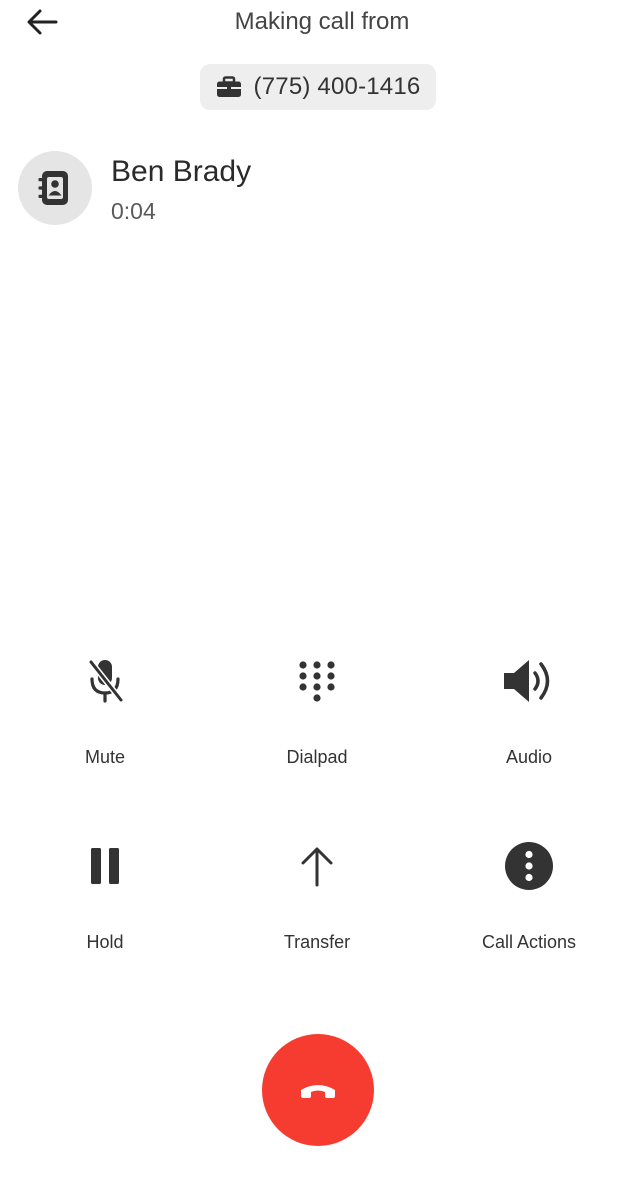 The image size is (644, 1191). I want to click on dialpad-label: Dialpad, so click(317, 757).